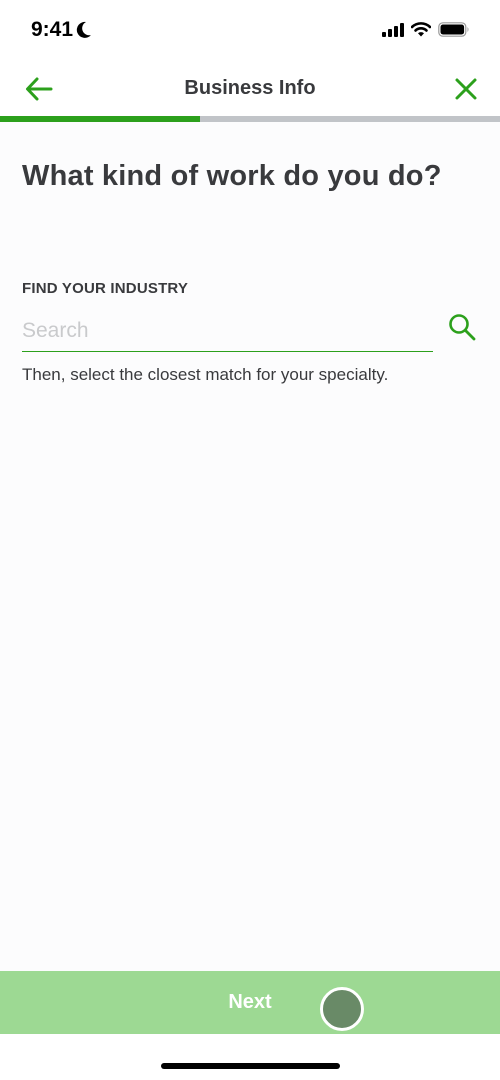  I want to click on wifi-icon, so click(421, 29).